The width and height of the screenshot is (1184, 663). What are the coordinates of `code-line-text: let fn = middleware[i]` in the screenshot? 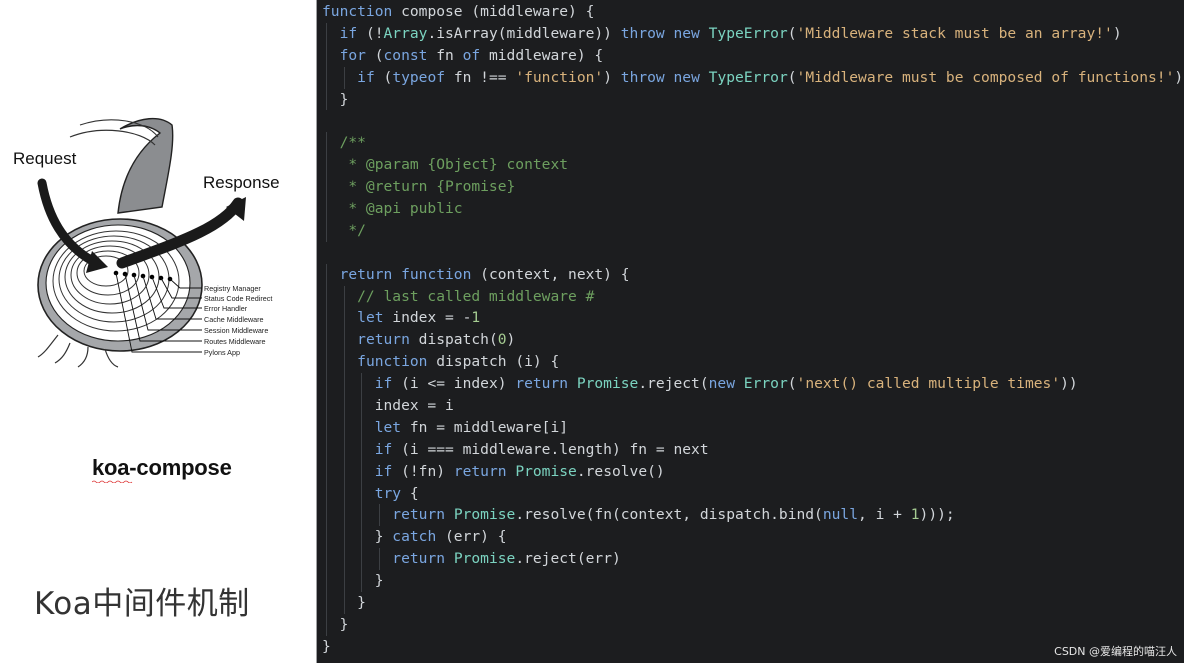 It's located at (471, 427).